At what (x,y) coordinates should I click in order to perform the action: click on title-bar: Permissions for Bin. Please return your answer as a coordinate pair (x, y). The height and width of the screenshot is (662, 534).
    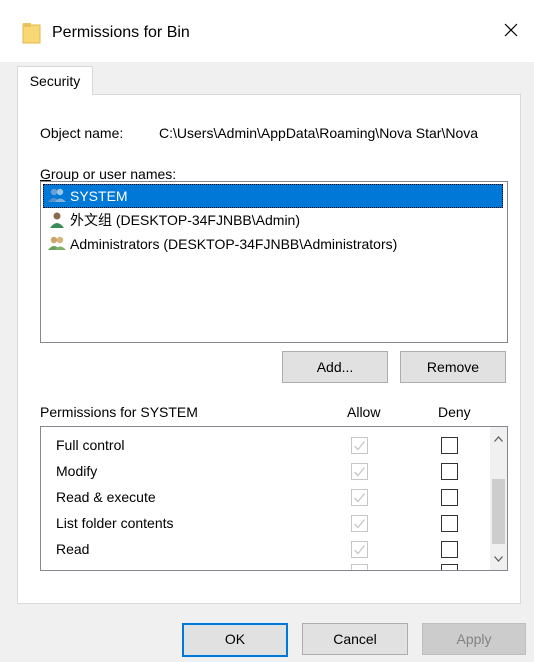
    Looking at the image, I should click on (267, 31).